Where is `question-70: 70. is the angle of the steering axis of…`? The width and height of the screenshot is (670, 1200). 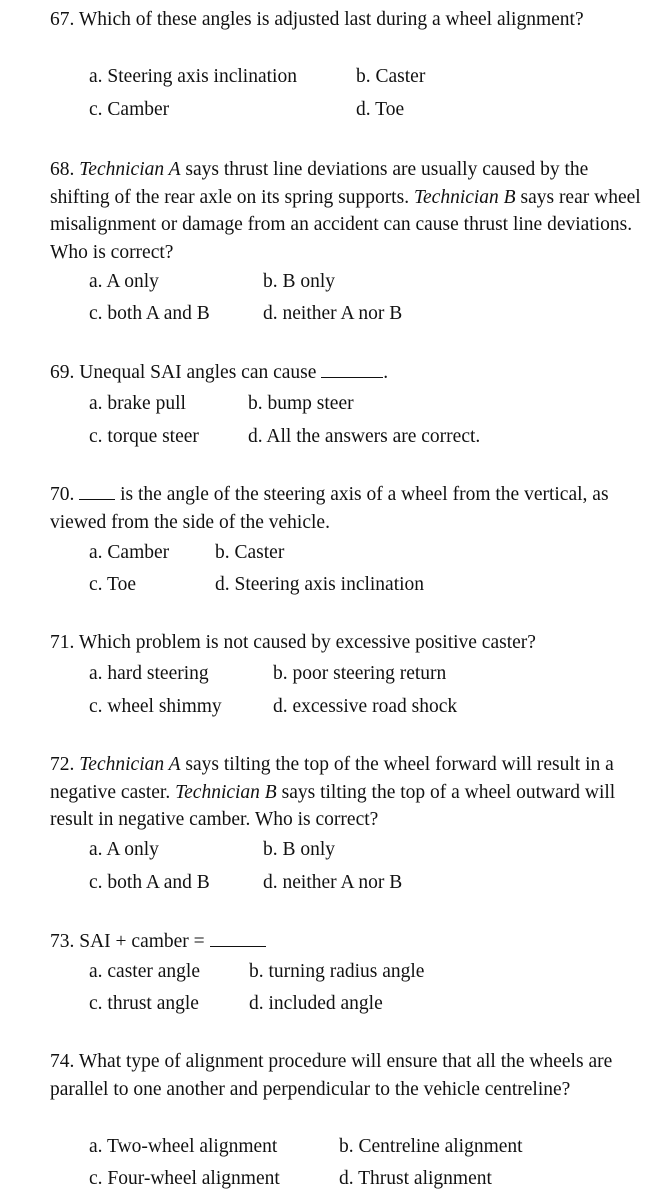
question-70: 70. is the angle of the steering axis of… is located at coordinates (350, 508).